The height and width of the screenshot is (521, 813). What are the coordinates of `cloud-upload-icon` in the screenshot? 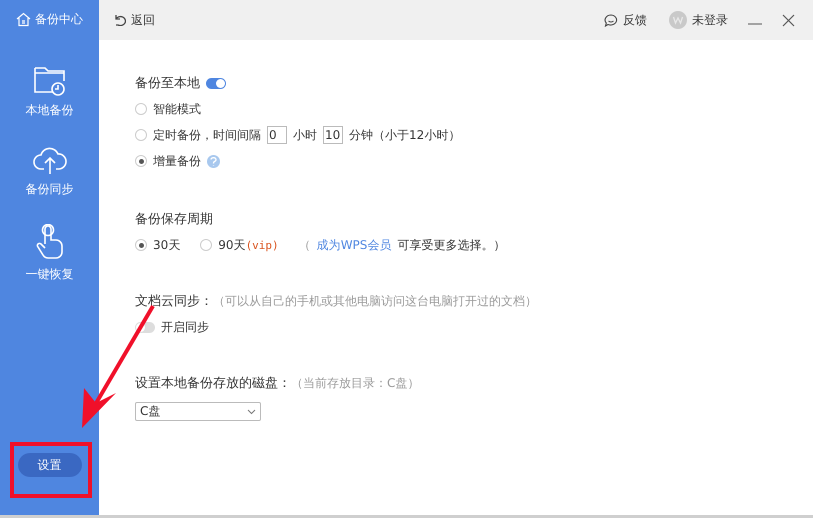 It's located at (50, 160).